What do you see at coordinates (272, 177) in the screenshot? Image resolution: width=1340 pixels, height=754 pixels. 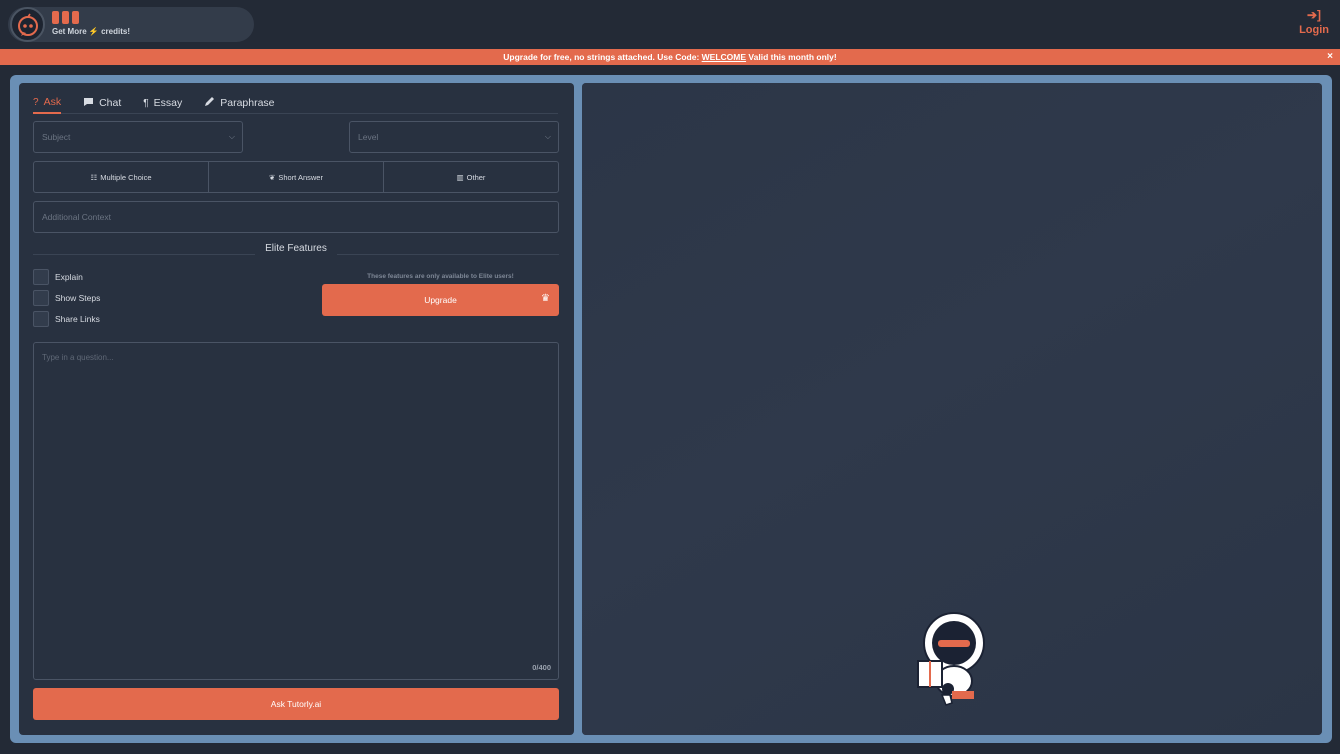 I see `brain-icon: ❦` at bounding box center [272, 177].